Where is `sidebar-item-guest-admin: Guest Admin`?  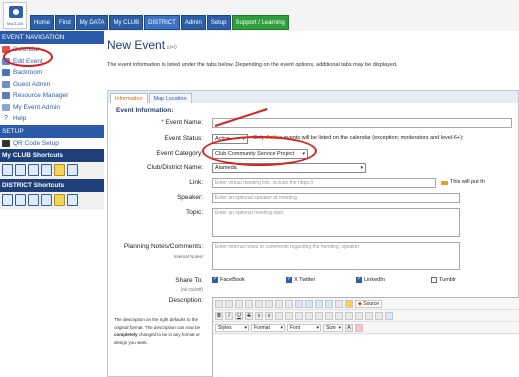 sidebar-item-guest-admin: Guest Admin is located at coordinates (52, 85).